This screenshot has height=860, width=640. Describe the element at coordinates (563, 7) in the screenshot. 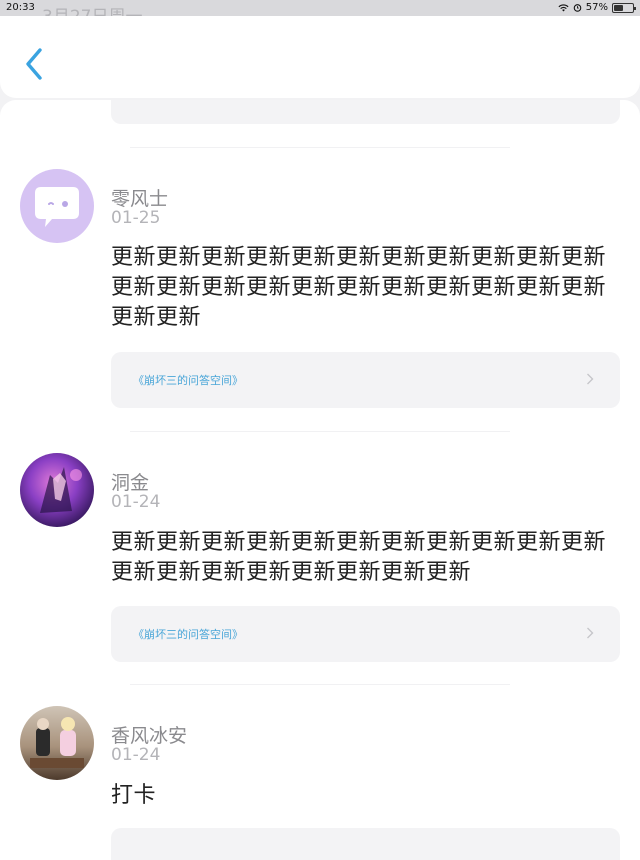

I see `wifi-icon` at that location.